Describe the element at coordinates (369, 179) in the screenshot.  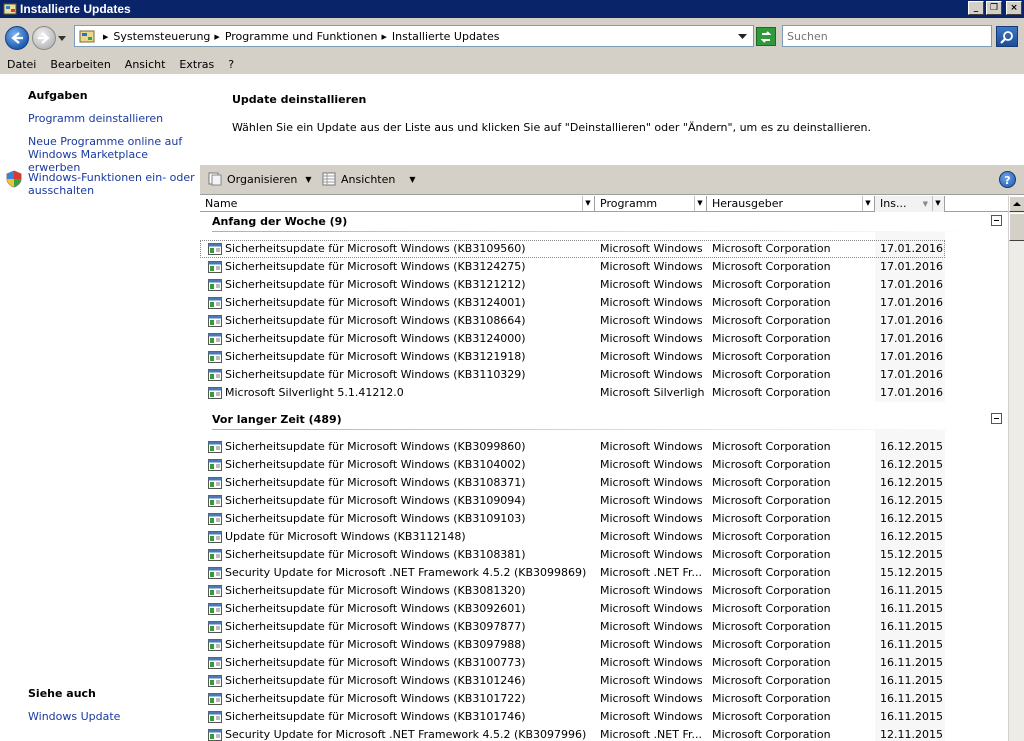
I see `views-button: Ansichten ▼` at that location.